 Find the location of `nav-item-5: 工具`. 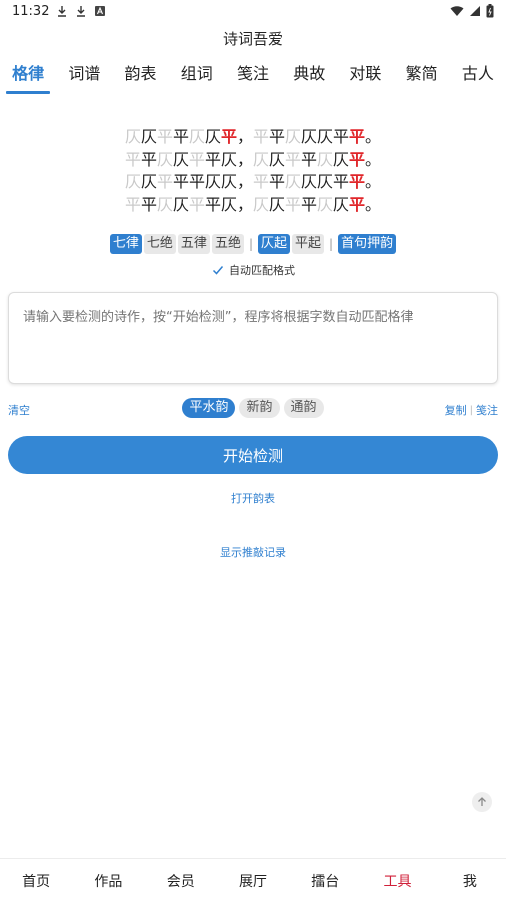

nav-item-5: 工具 is located at coordinates (397, 880).